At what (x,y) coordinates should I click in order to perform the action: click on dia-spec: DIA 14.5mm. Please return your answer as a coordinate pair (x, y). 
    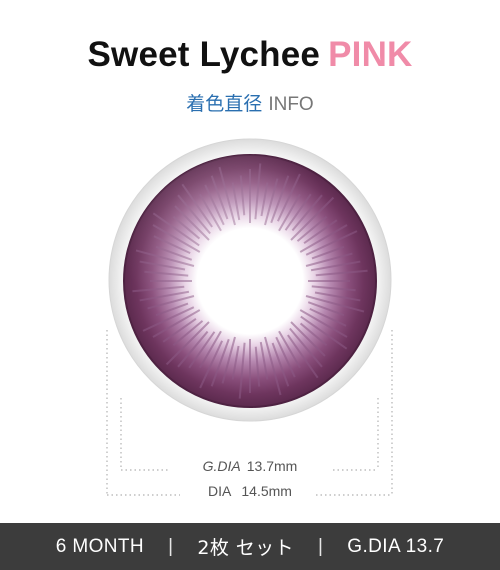
    Looking at the image, I should click on (250, 491).